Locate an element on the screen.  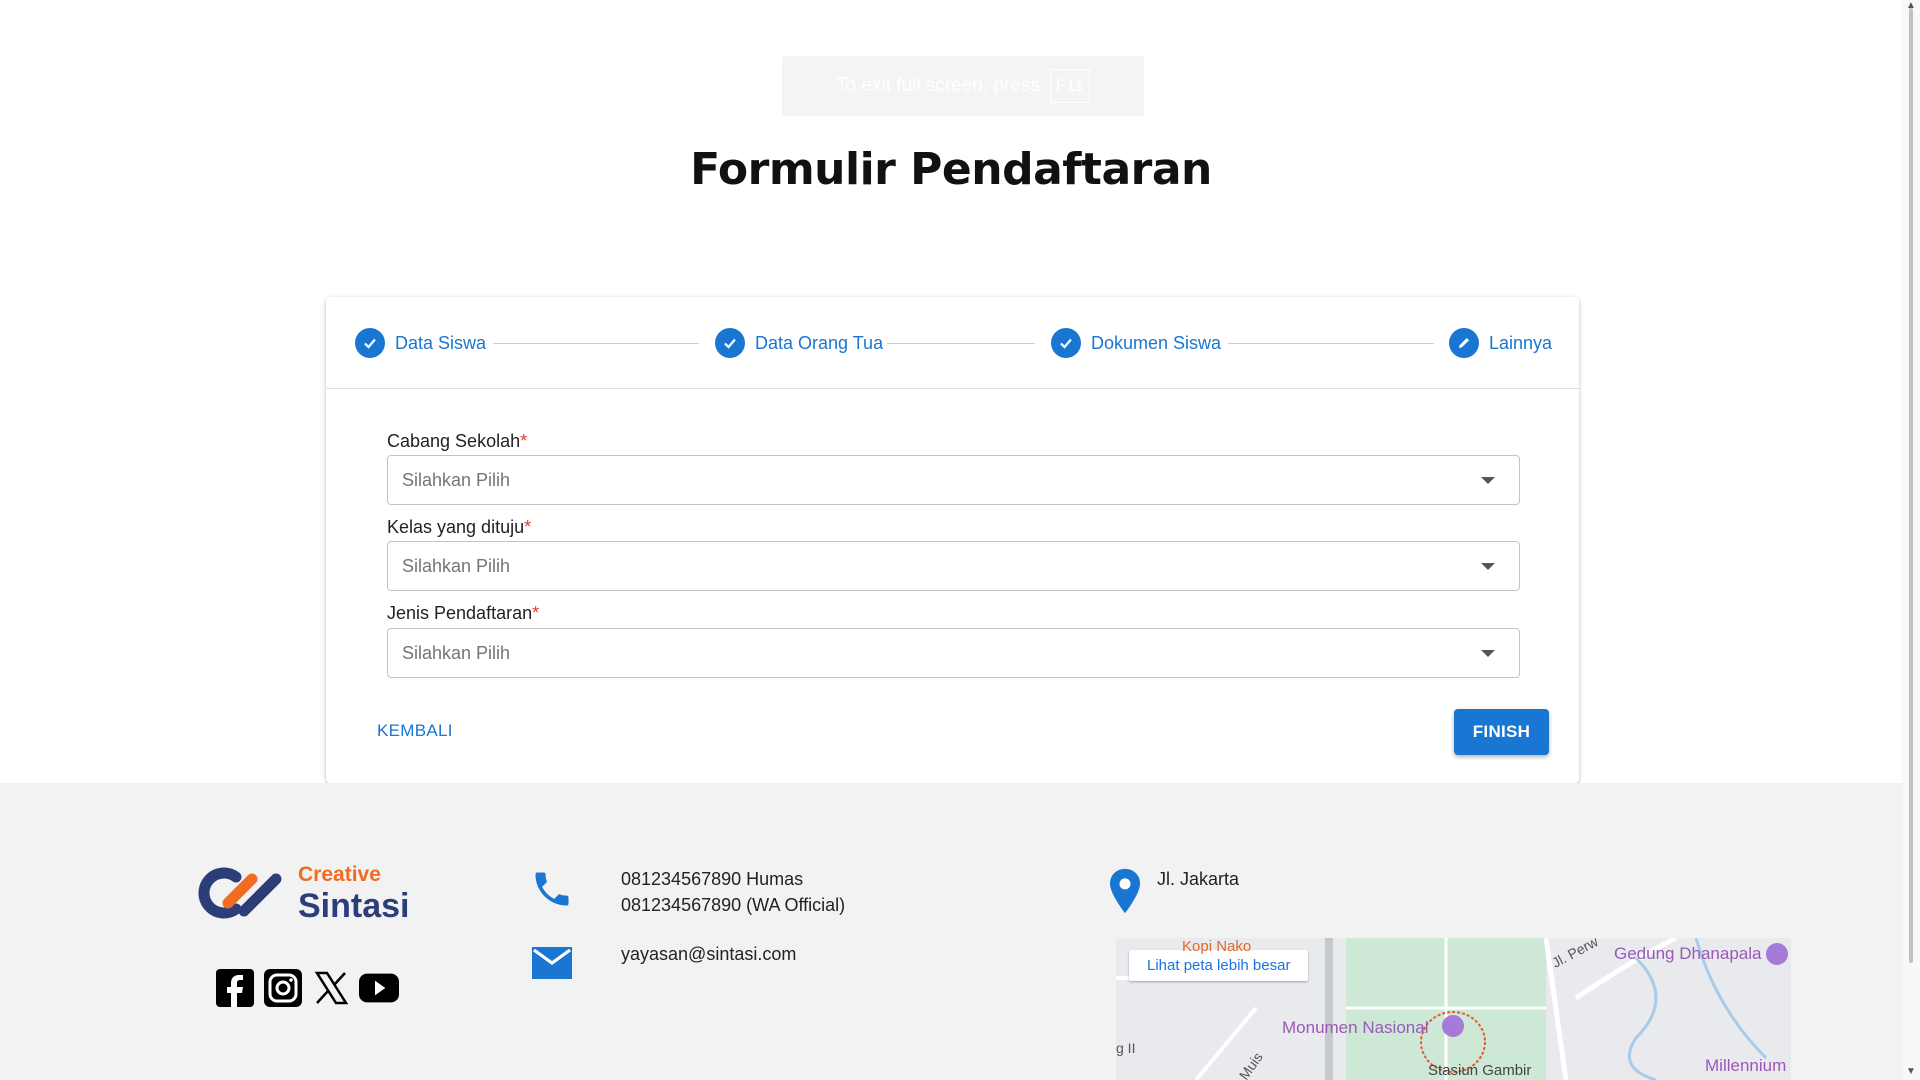
field-label-text: Jenis Pendaftaran is located at coordinates (460, 613).